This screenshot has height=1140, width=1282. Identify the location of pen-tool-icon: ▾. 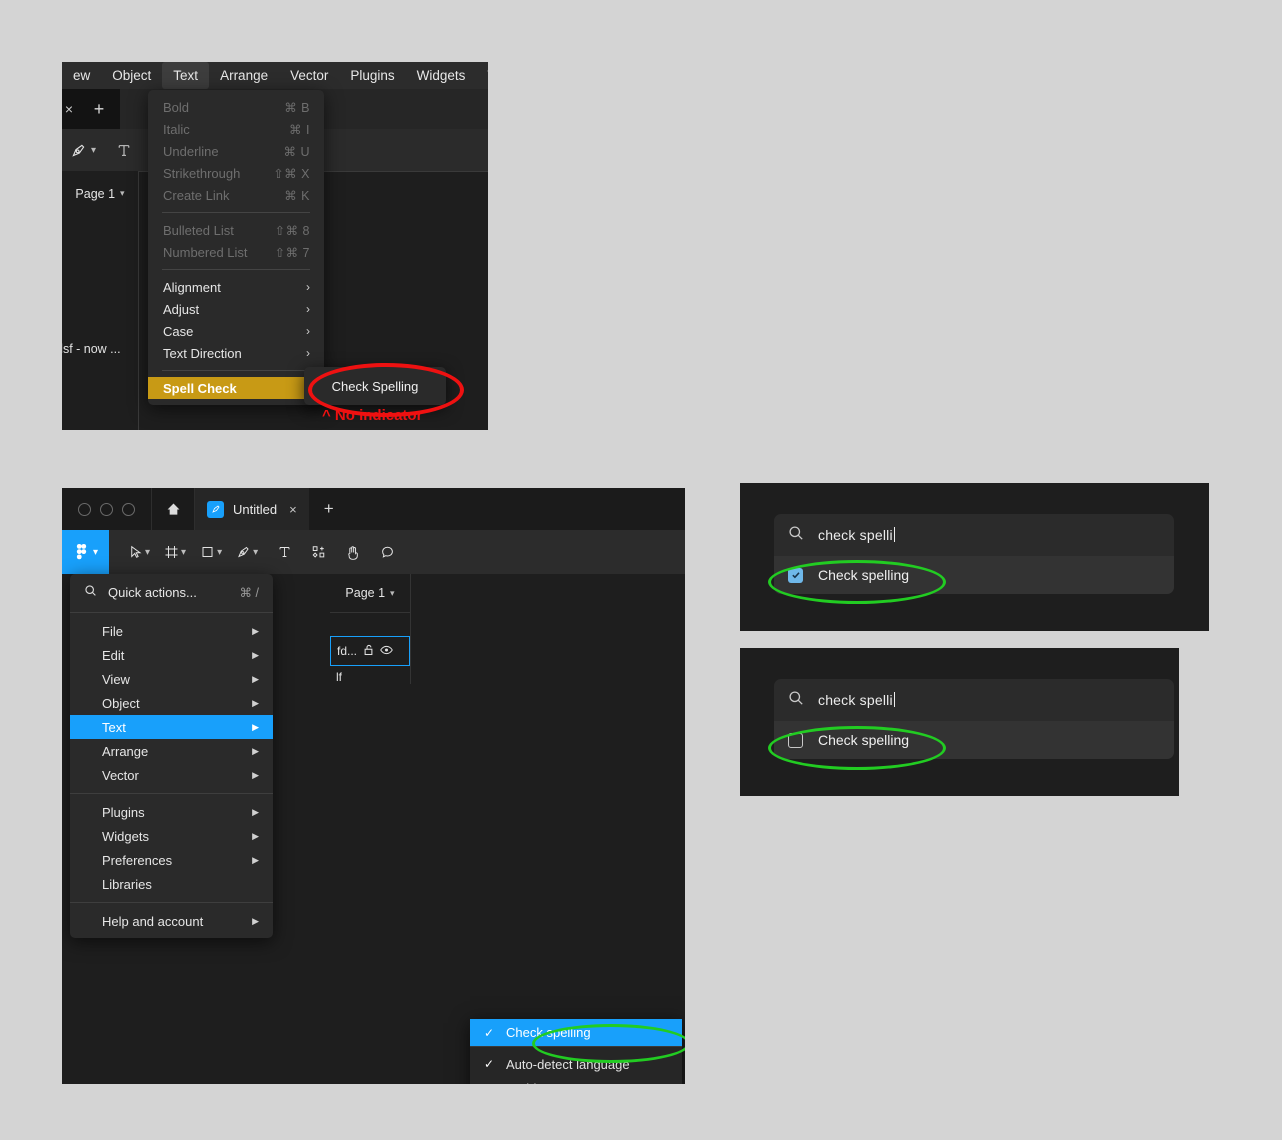
(83, 150).